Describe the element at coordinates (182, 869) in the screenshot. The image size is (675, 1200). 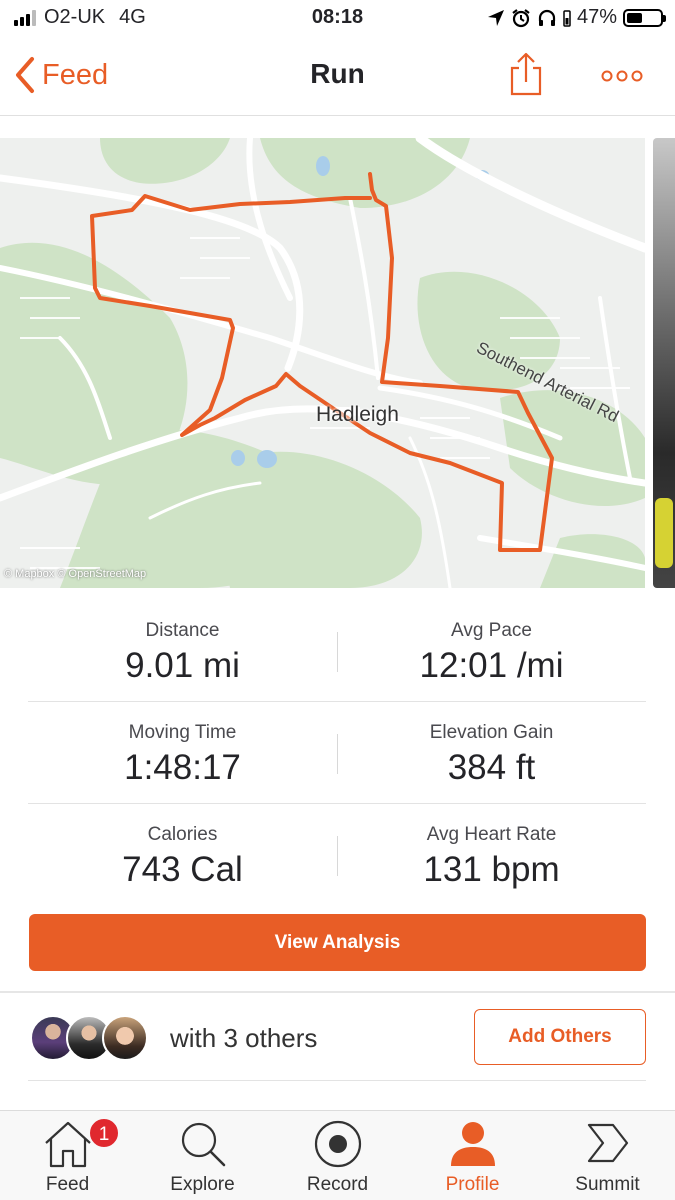
I see `stat-value: 743 Cal` at that location.